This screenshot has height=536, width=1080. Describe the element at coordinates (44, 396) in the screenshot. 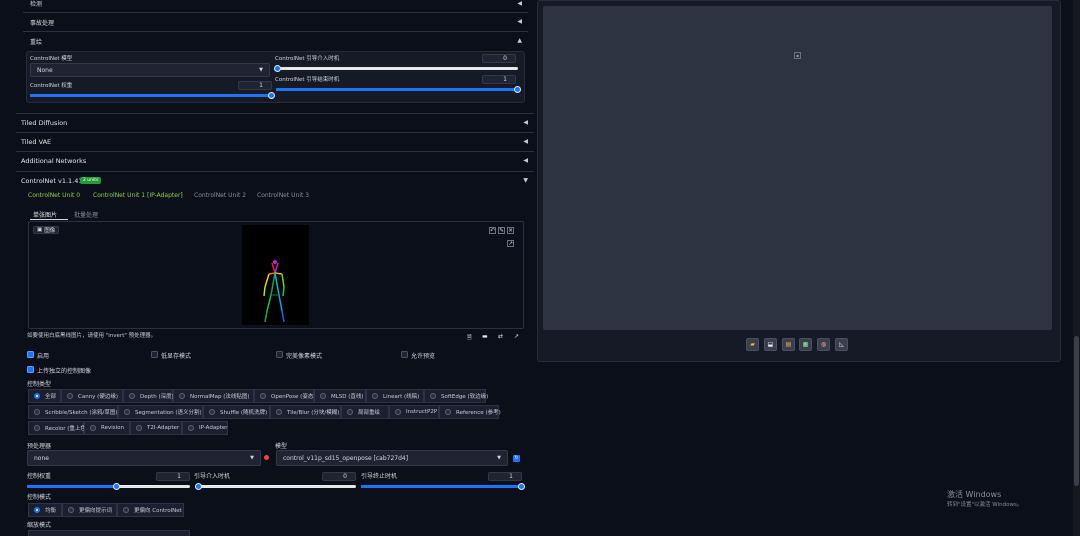

I see `control-type-all: 全部` at that location.